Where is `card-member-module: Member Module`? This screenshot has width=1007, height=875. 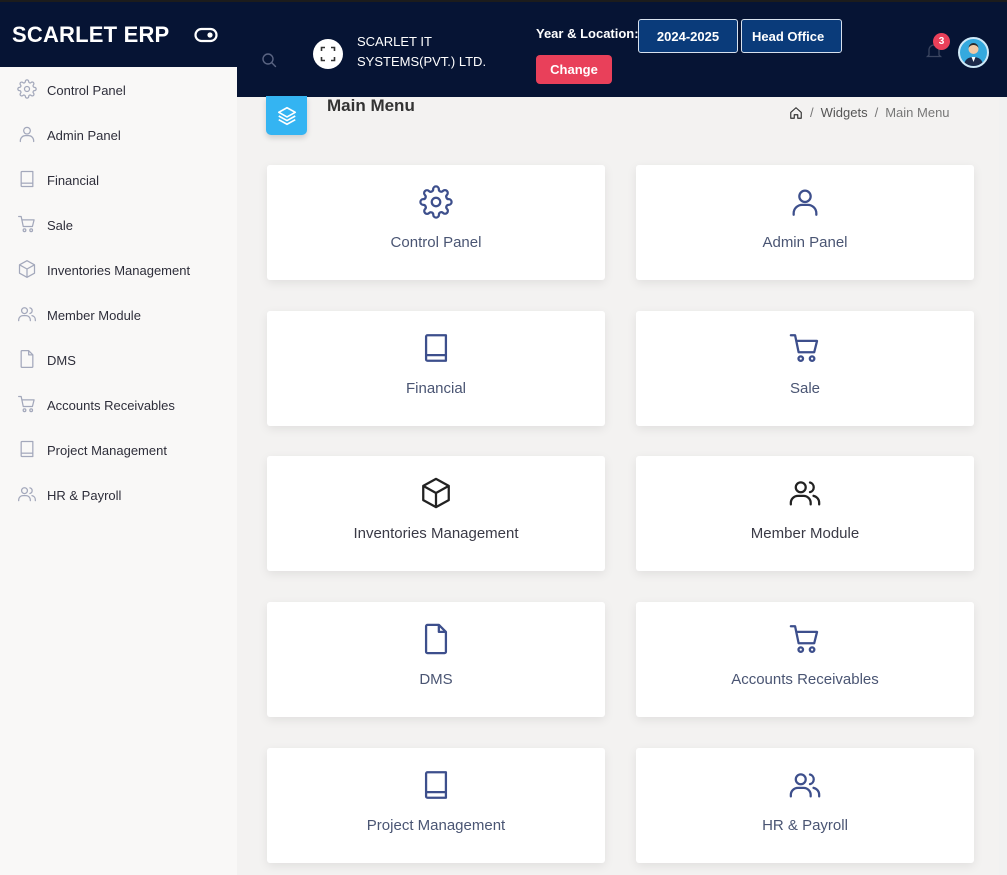 card-member-module: Member Module is located at coordinates (805, 513).